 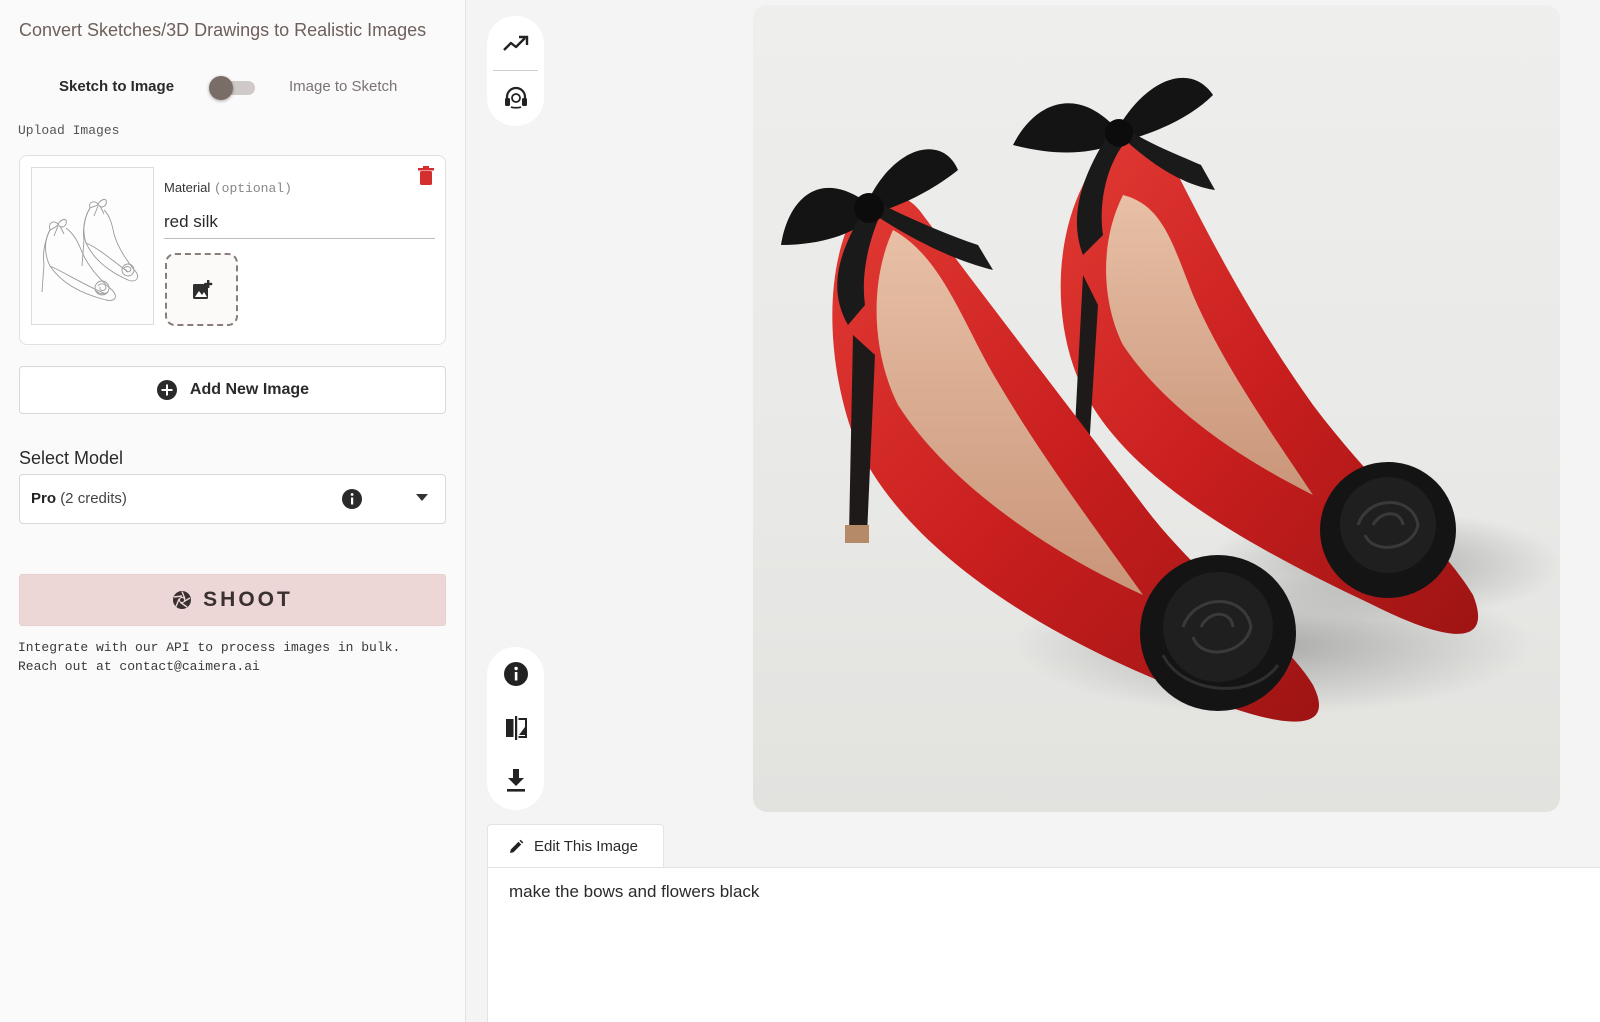 I want to click on trash-icon, so click(x=426, y=175).